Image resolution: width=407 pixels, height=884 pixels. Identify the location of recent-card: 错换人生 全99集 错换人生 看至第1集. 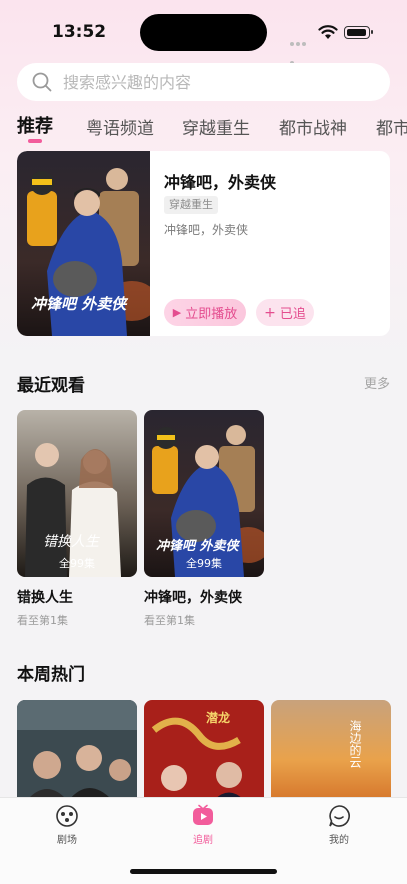
(77, 519).